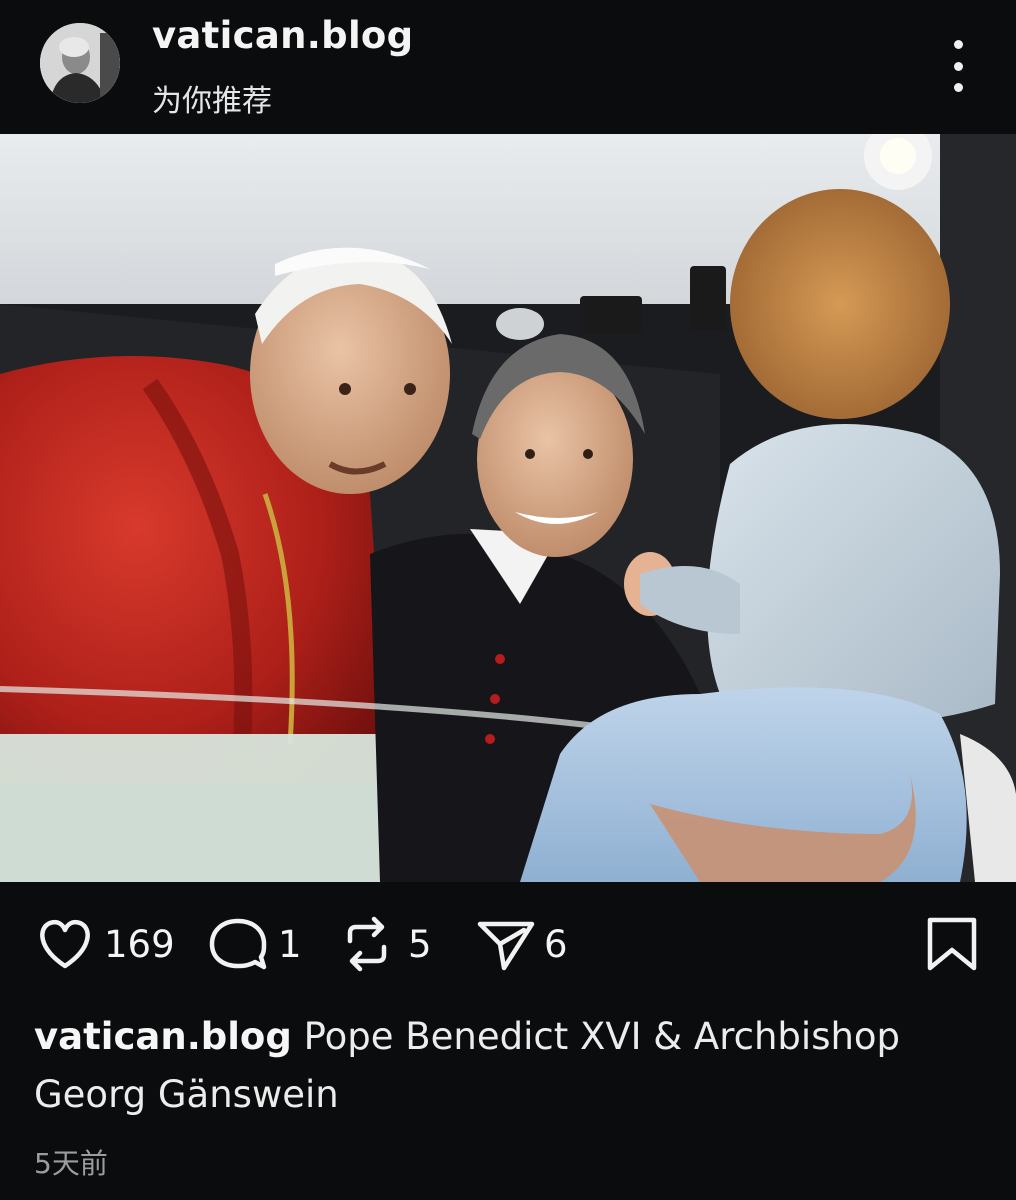 Image resolution: width=1016 pixels, height=1200 pixels. Describe the element at coordinates (420, 944) in the screenshot. I see `repost-count: 5` at that location.